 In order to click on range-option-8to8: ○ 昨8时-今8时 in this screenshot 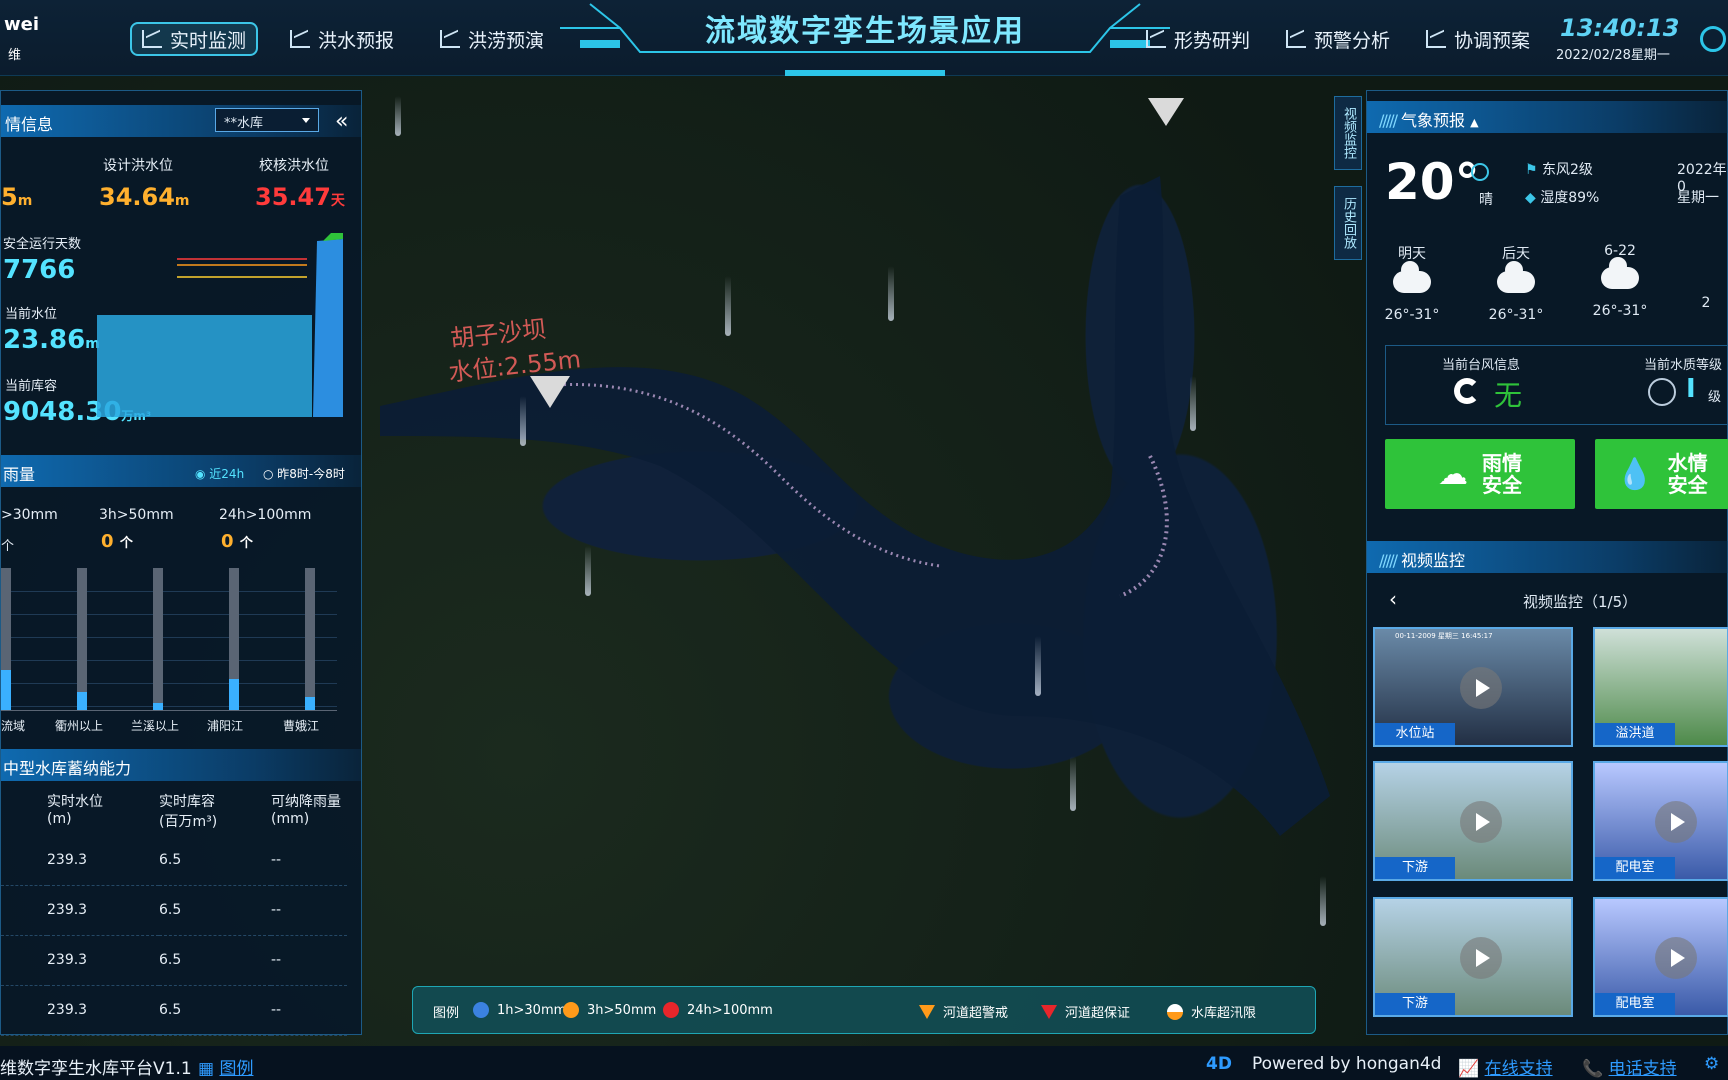, I will do `click(304, 473)`.